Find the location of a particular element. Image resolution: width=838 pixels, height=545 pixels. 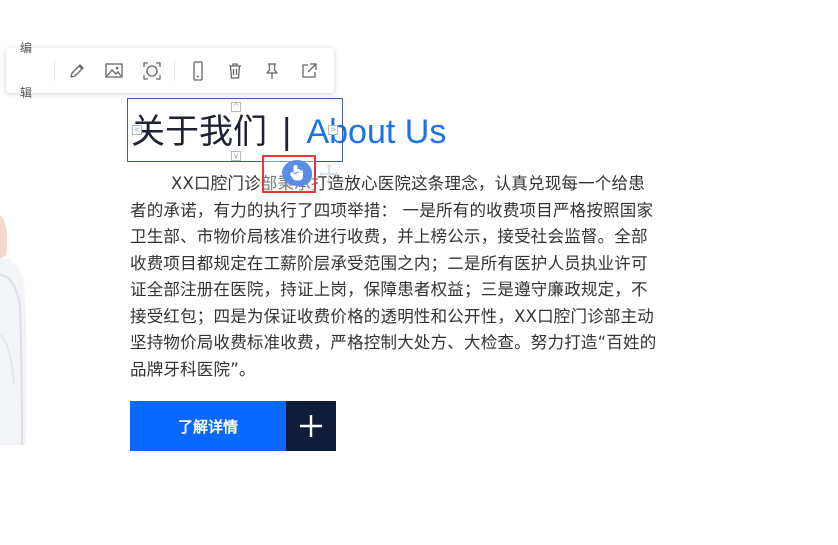

external-link-icon is located at coordinates (309, 70).